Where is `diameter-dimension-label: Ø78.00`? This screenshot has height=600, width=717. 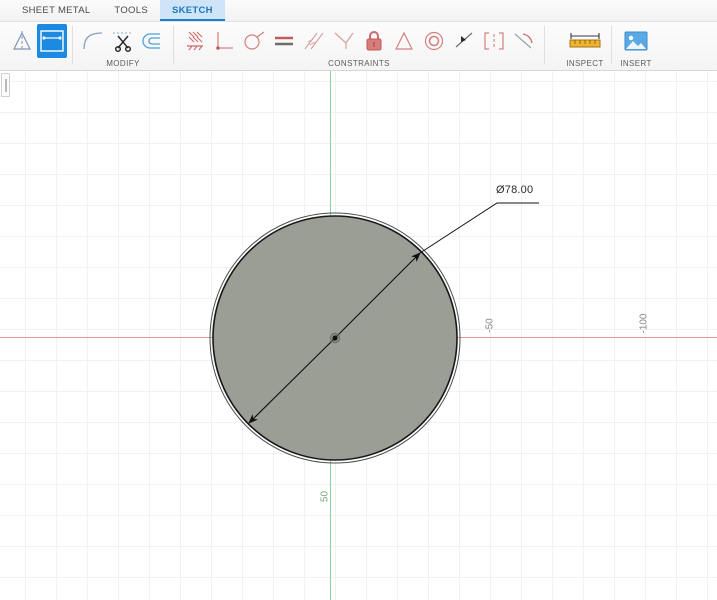 diameter-dimension-label: Ø78.00 is located at coordinates (514, 190).